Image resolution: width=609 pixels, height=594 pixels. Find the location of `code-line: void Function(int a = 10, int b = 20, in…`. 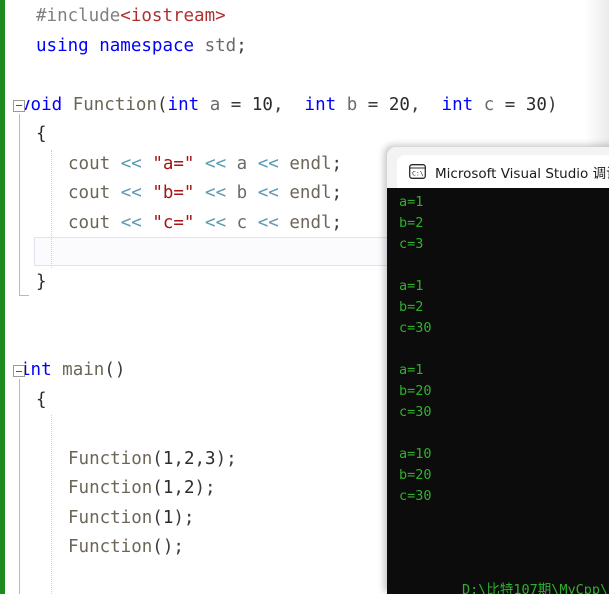

code-line: void Function(int a = 10, int b = 20, in… is located at coordinates (306, 106).